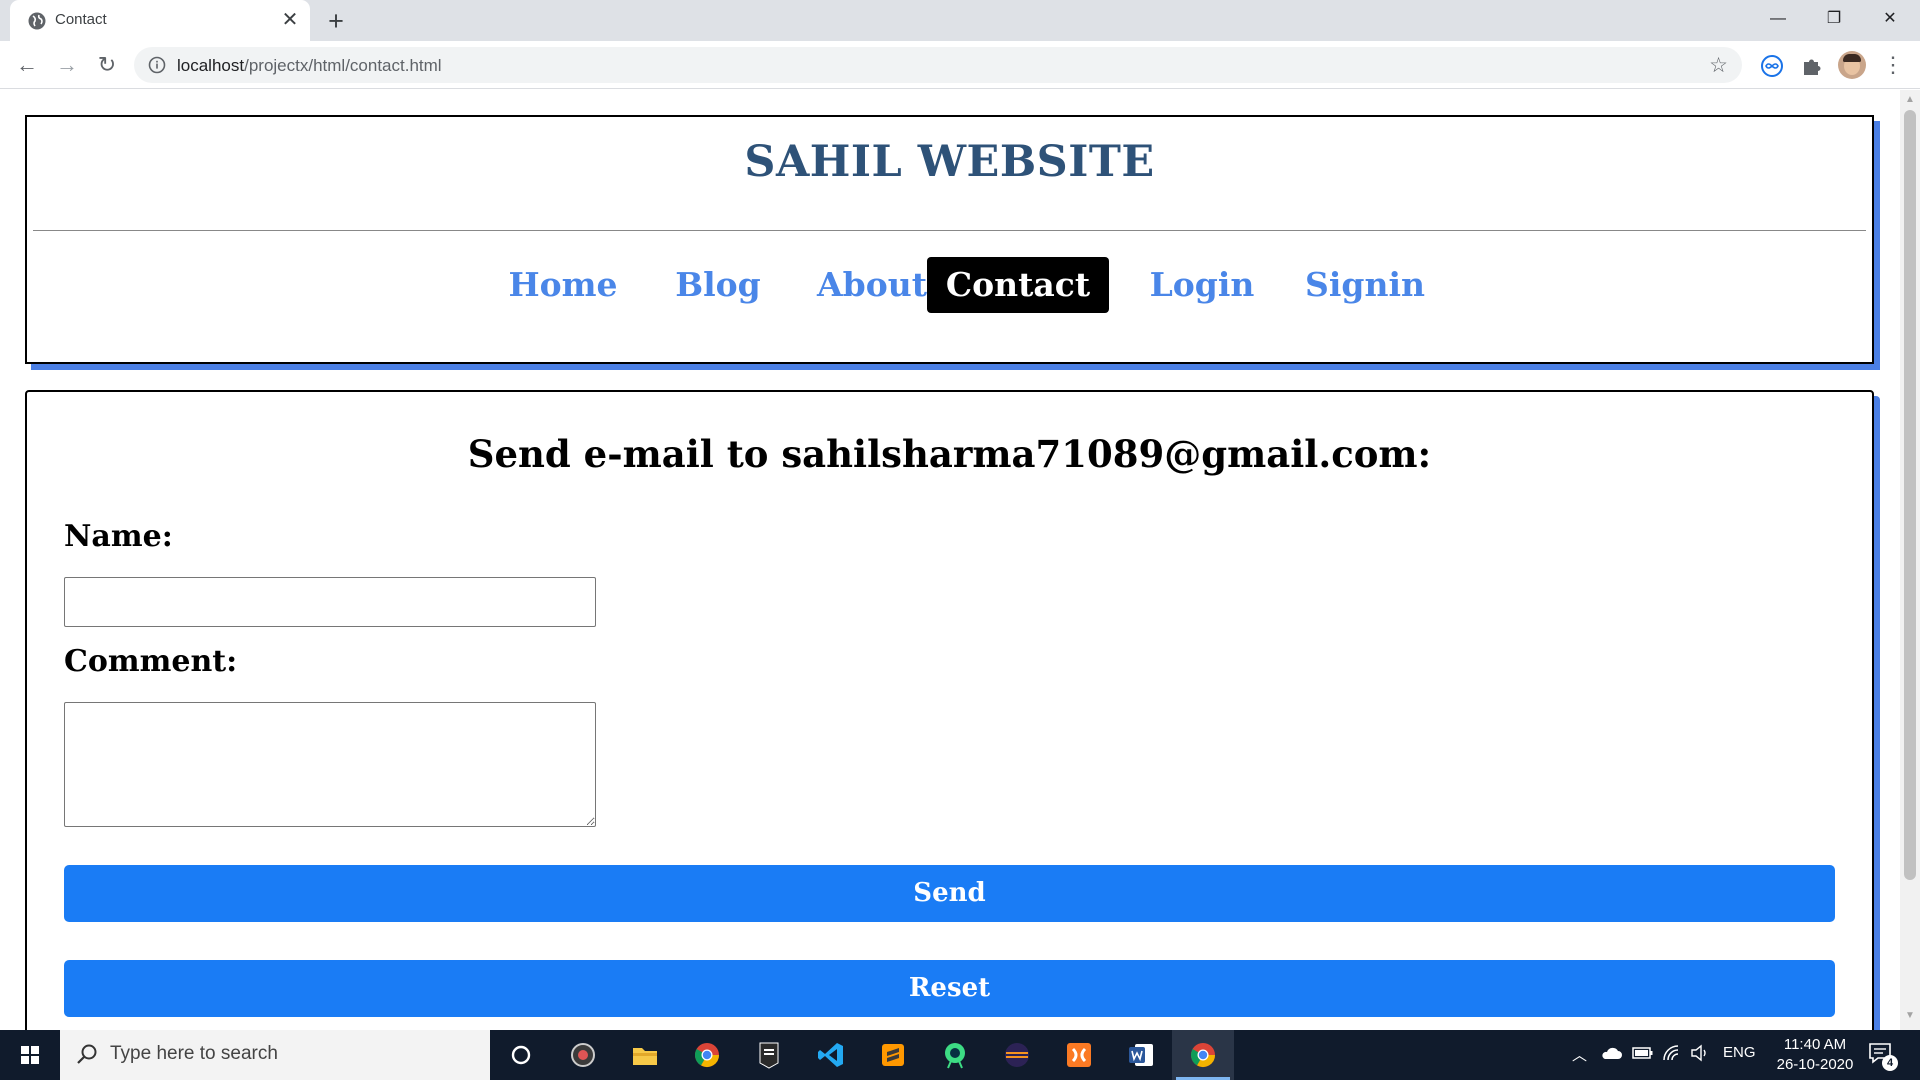 The width and height of the screenshot is (1920, 1080). I want to click on xampp-logo-icon, so click(1079, 1055).